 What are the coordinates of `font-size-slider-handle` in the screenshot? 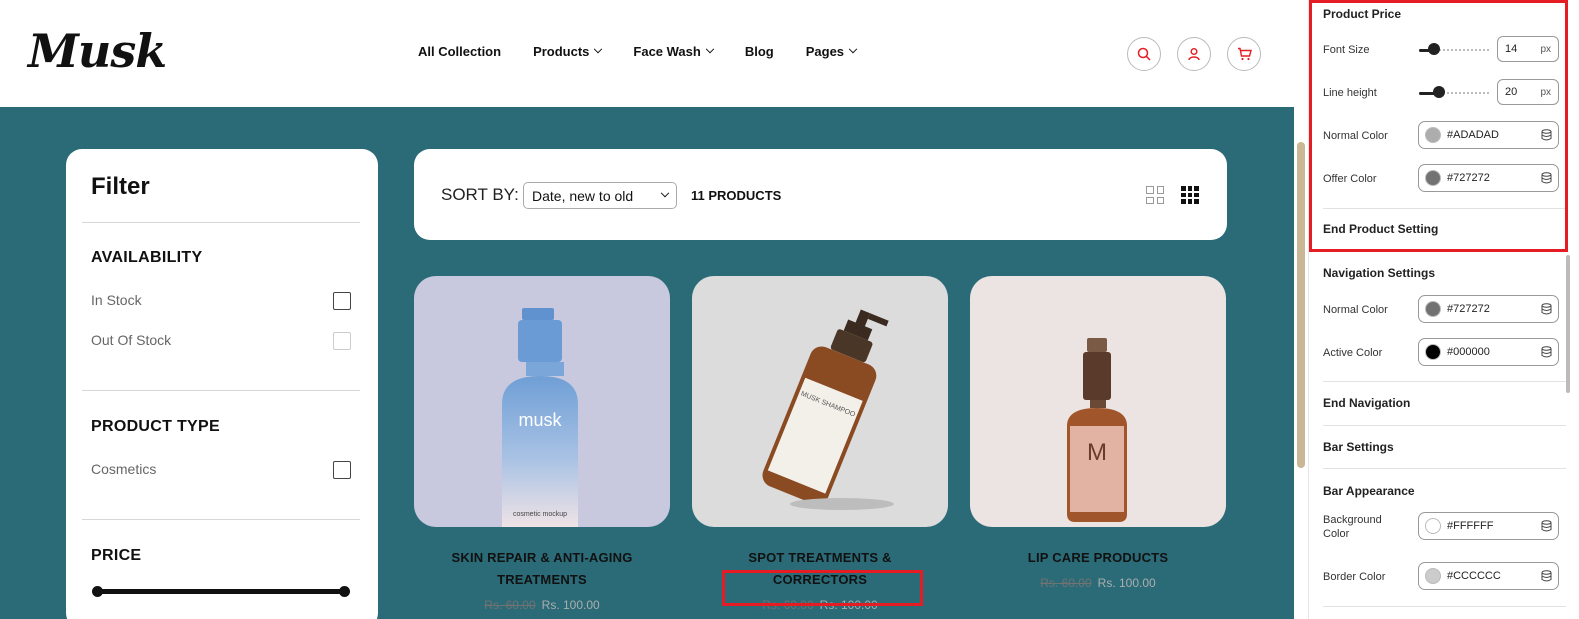 It's located at (1434, 49).